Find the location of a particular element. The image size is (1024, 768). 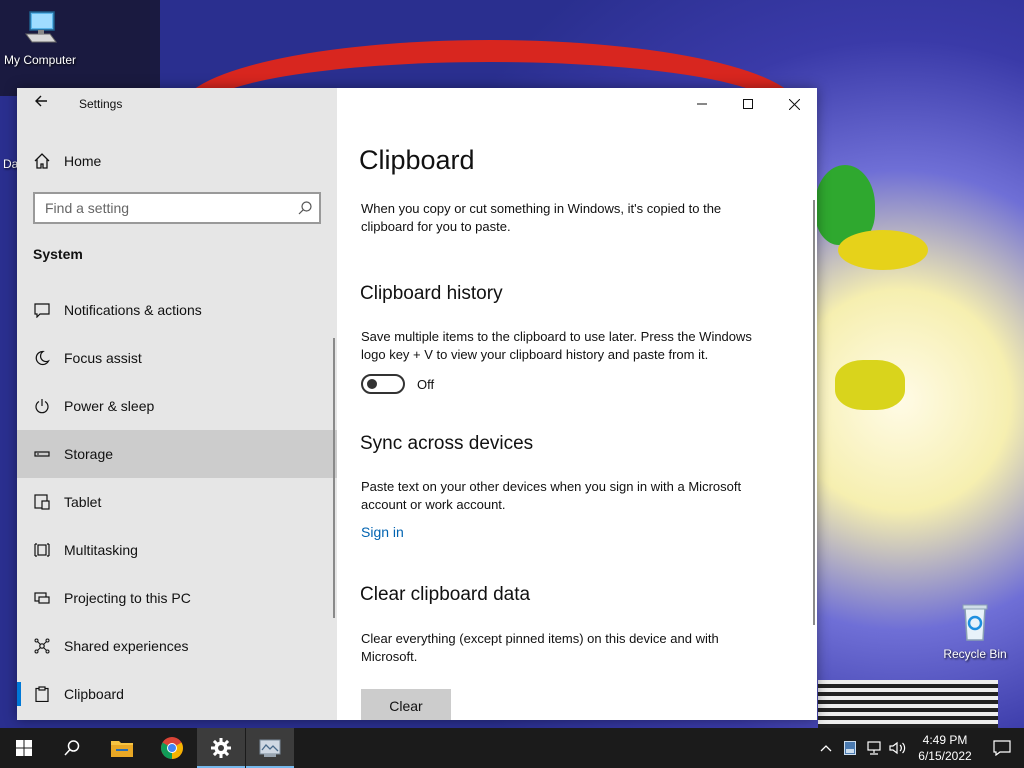

nav-home-label: Home is located at coordinates (83, 161).